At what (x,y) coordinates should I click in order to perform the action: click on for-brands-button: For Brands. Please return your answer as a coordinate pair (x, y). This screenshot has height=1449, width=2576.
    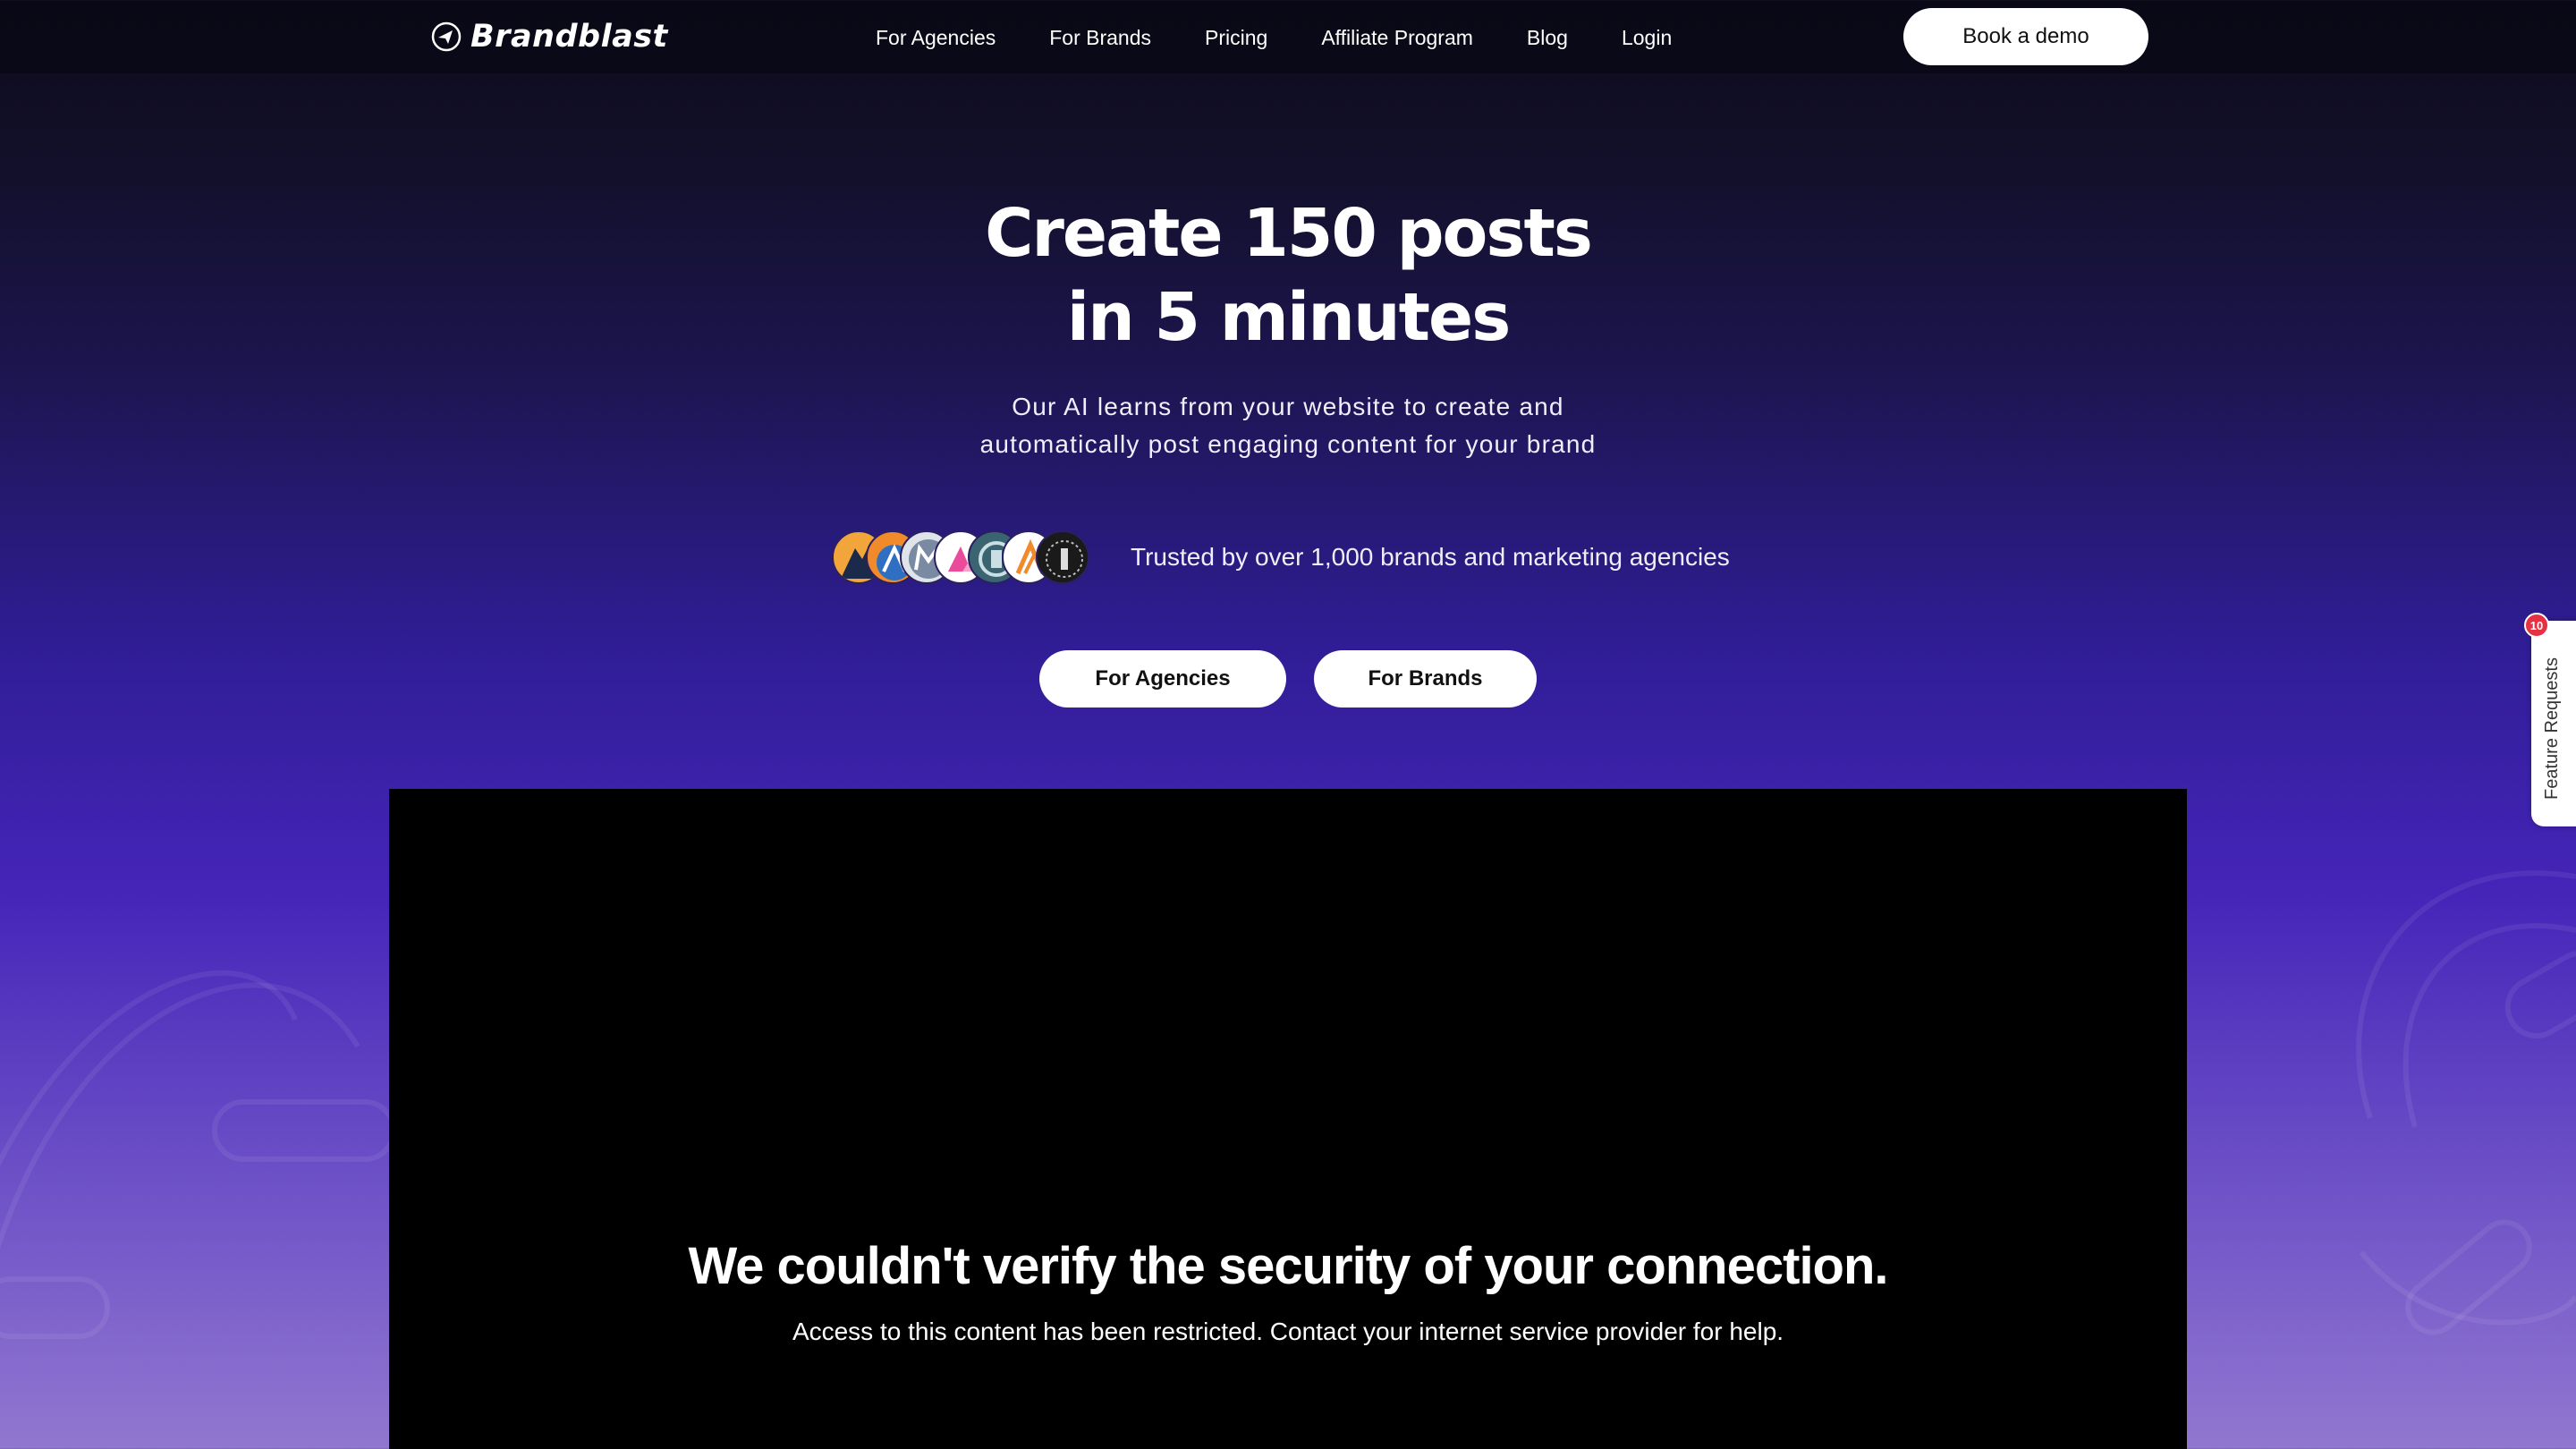
    Looking at the image, I should click on (1425, 679).